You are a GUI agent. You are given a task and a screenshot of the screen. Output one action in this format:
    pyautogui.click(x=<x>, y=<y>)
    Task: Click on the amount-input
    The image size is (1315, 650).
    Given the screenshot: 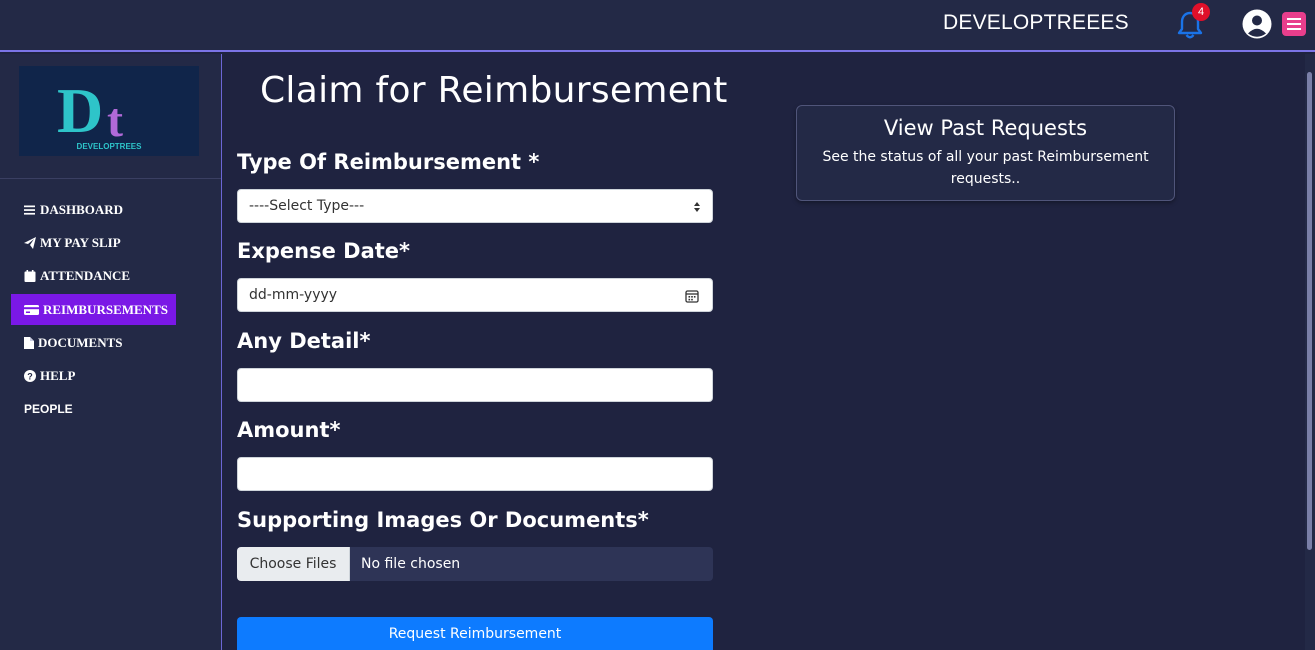 What is the action you would take?
    pyautogui.click(x=475, y=474)
    